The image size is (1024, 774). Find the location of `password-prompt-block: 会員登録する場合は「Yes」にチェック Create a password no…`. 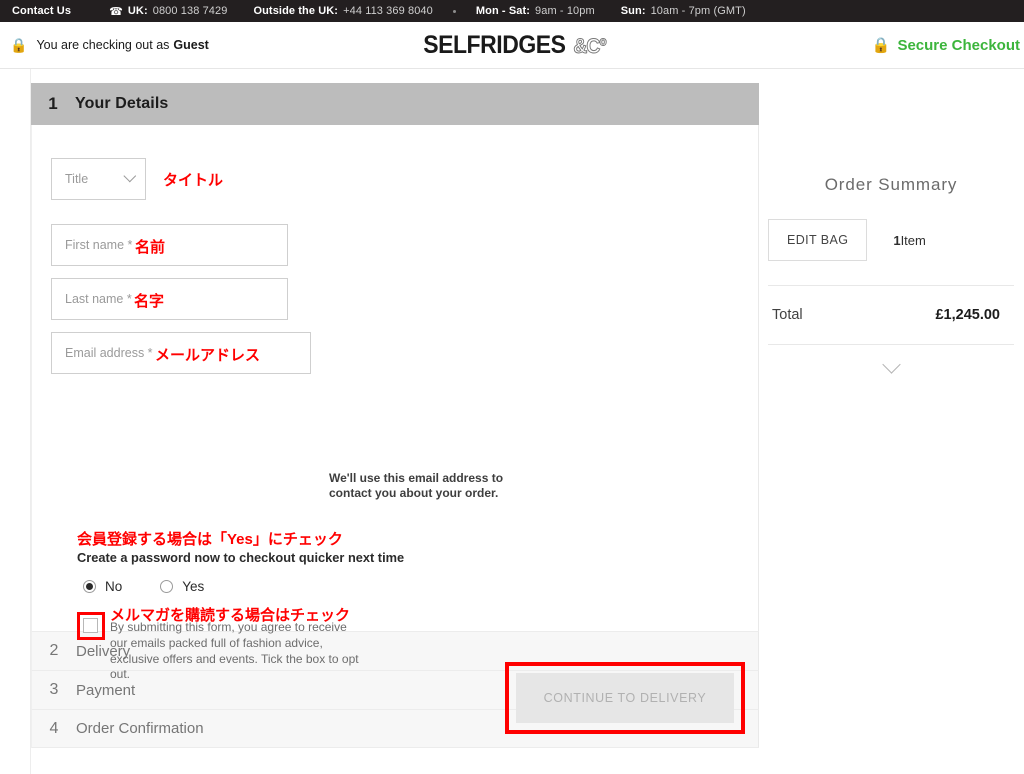

password-prompt-block: 会員登録する場合は「Yes」にチェック Create a password no… is located at coordinates (292, 548).